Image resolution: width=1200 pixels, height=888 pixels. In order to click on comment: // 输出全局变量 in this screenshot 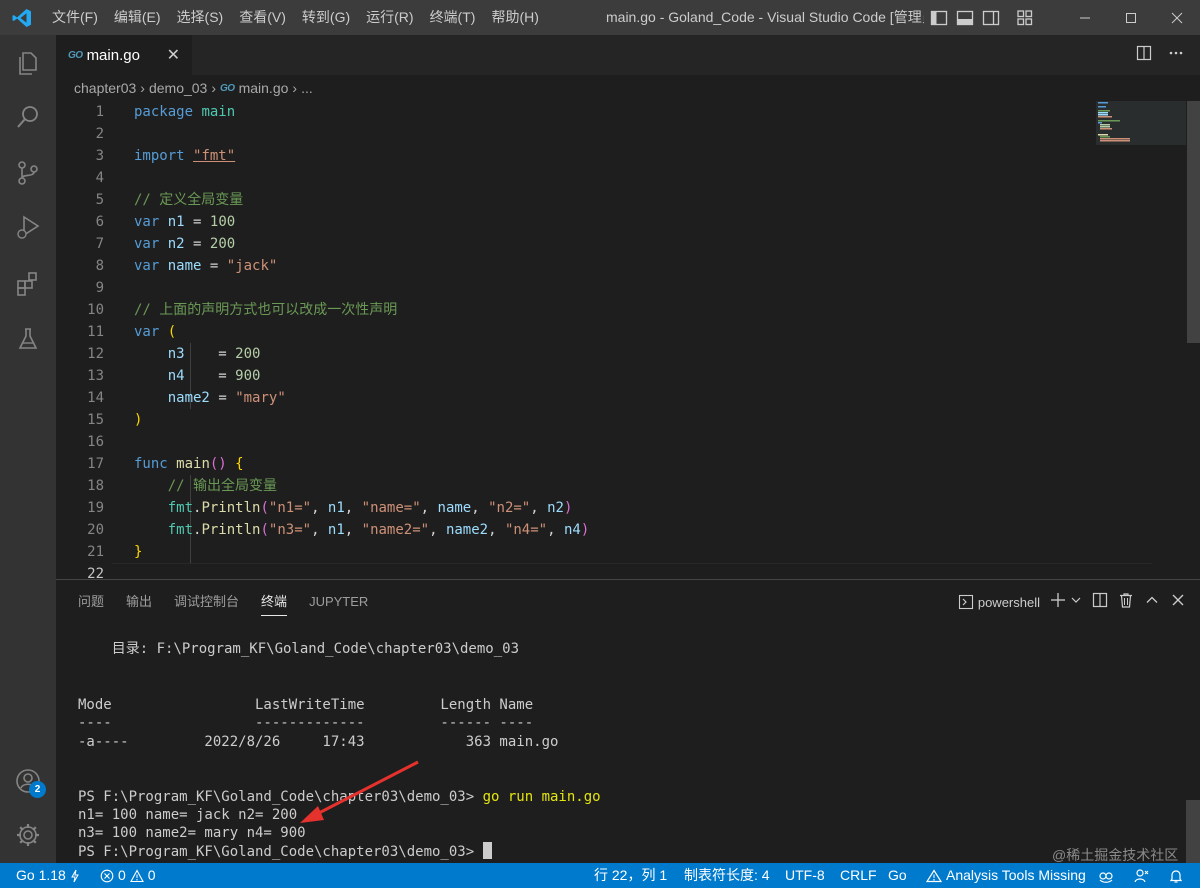, I will do `click(222, 486)`.